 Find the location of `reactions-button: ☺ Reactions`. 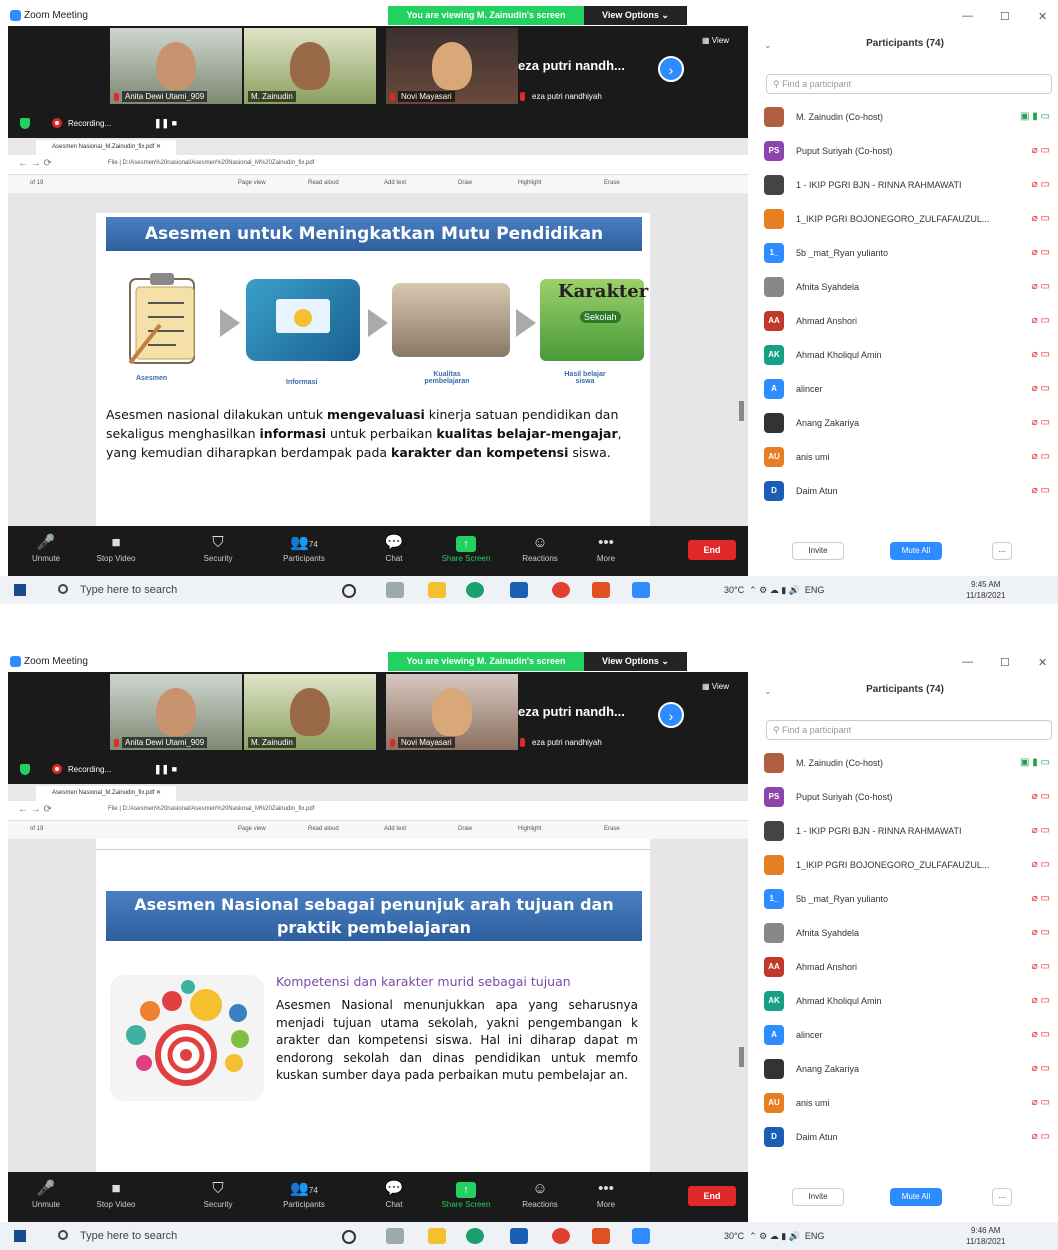

reactions-button: ☺ Reactions is located at coordinates (540, 547).